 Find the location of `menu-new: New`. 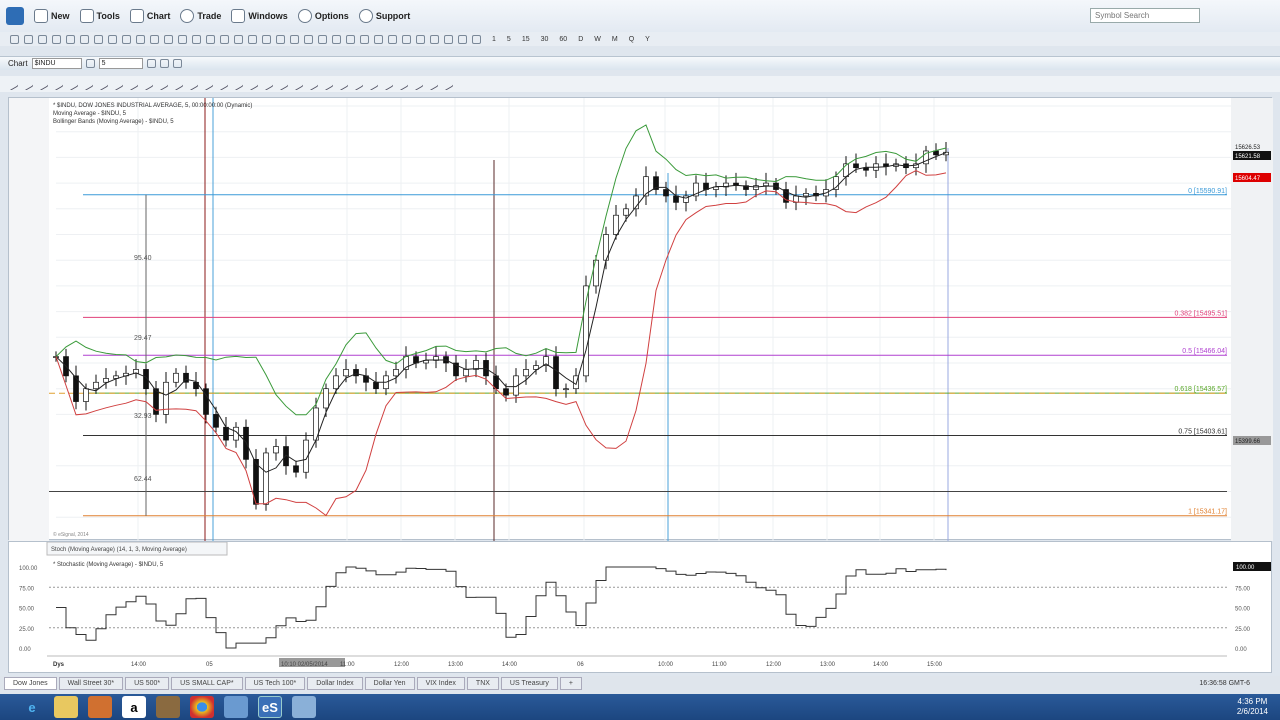

menu-new: New is located at coordinates (52, 16).